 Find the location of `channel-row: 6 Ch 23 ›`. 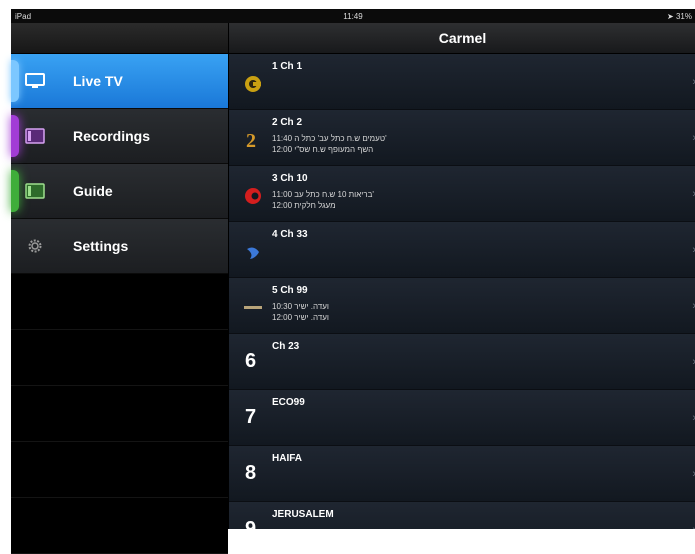

channel-row: 6 Ch 23 › is located at coordinates (462, 362).